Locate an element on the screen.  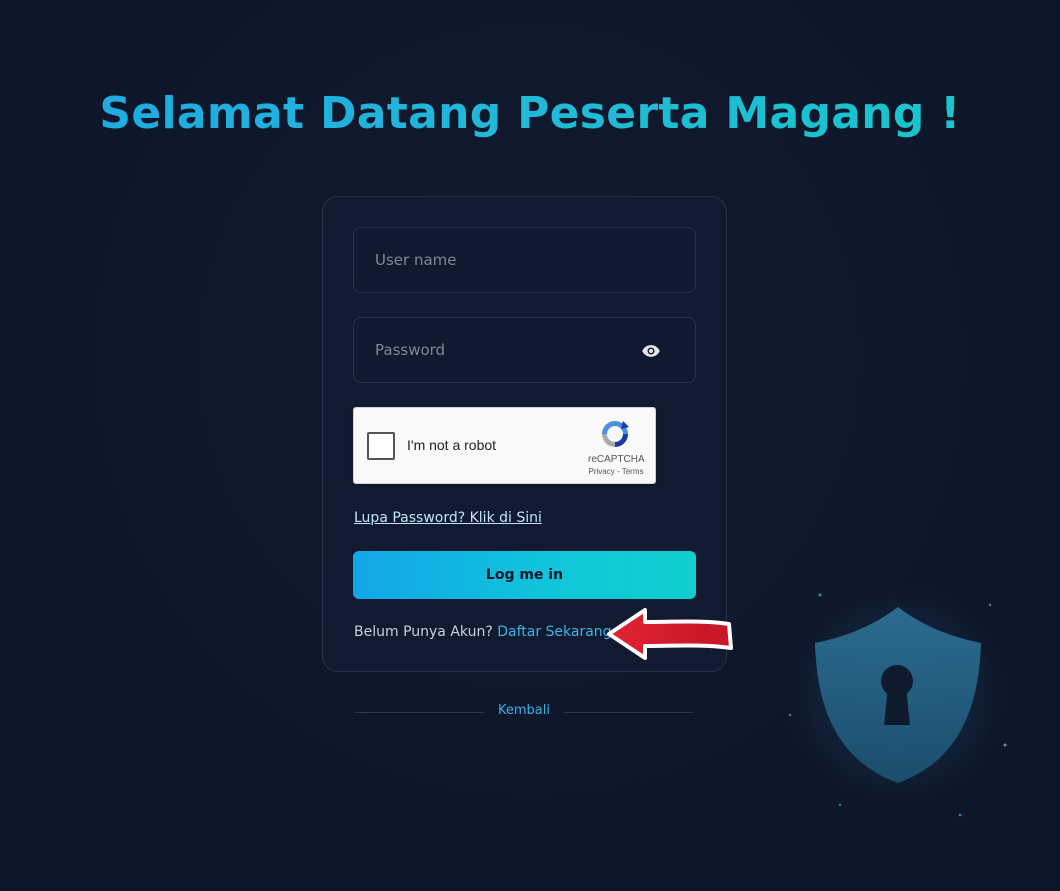
back-link: Kembali is located at coordinates (524, 710).